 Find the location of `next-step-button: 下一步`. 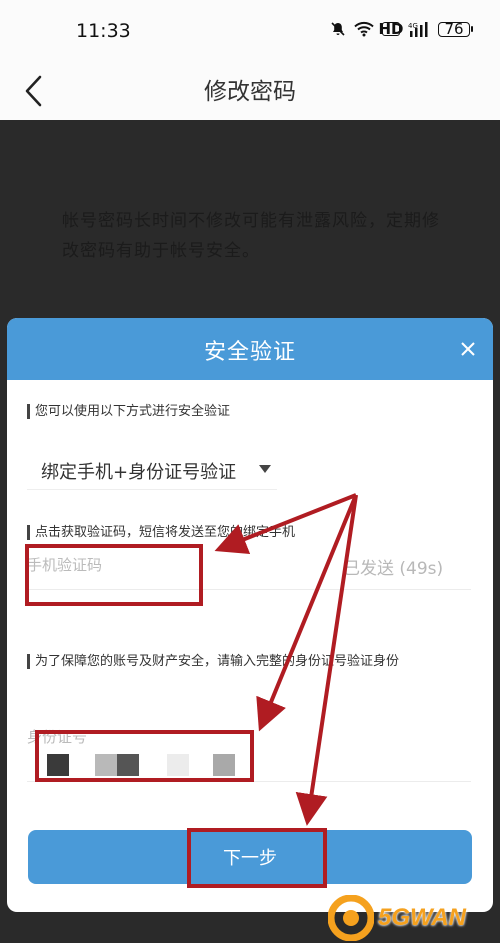

next-step-button: 下一步 is located at coordinates (250, 857).